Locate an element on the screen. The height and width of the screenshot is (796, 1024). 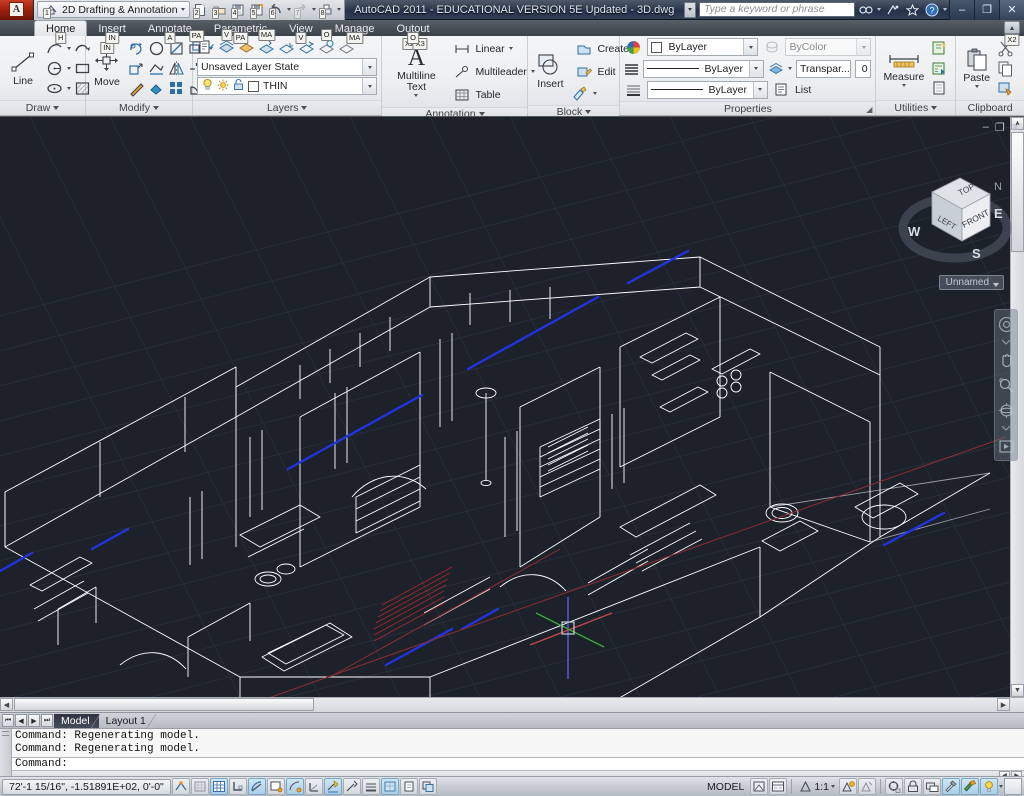
object-color-combo: ByLayer is located at coordinates (703, 47).